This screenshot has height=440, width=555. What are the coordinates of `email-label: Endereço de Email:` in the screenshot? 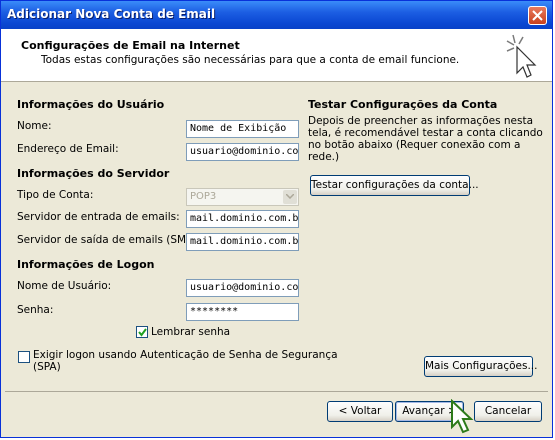 It's located at (68, 149).